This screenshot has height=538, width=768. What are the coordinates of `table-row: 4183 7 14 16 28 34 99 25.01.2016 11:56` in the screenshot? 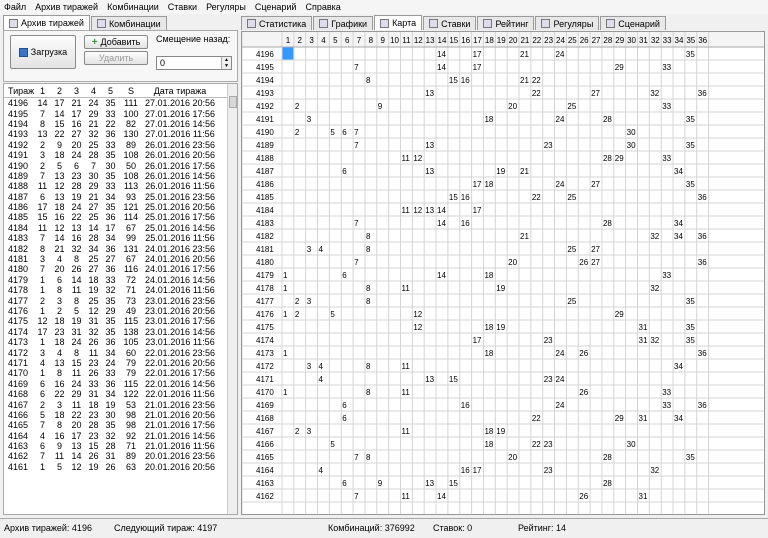 It's located at (120, 238).